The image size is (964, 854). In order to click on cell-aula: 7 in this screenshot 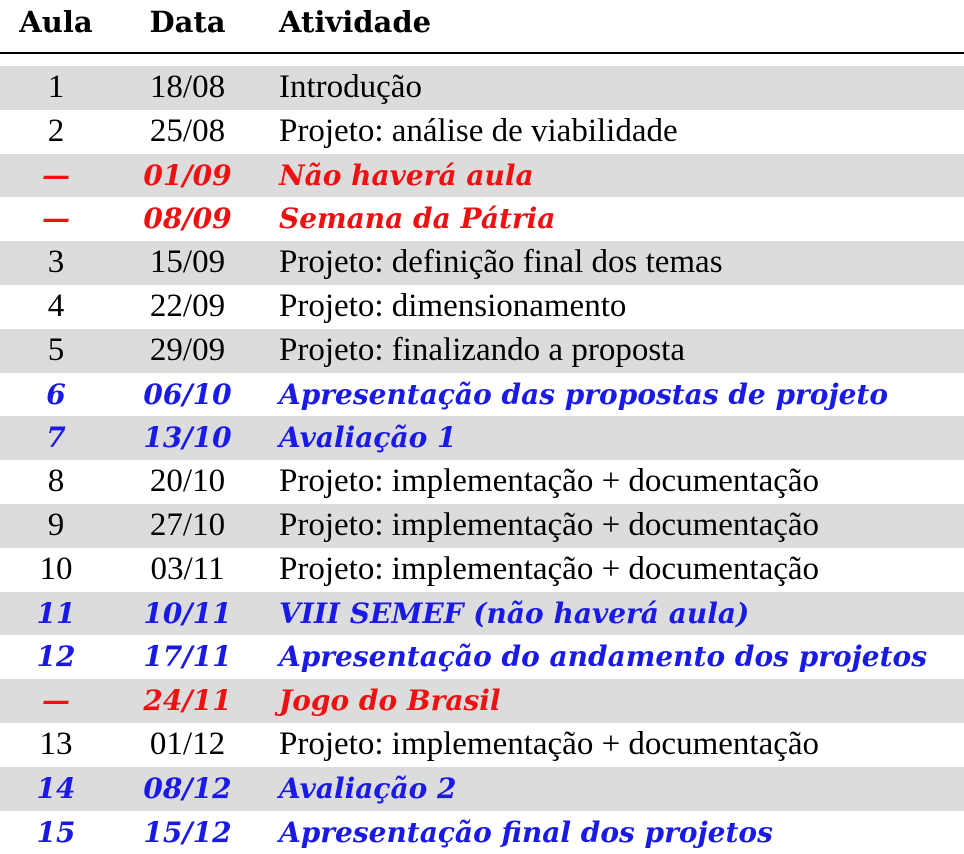, I will do `click(56, 438)`.